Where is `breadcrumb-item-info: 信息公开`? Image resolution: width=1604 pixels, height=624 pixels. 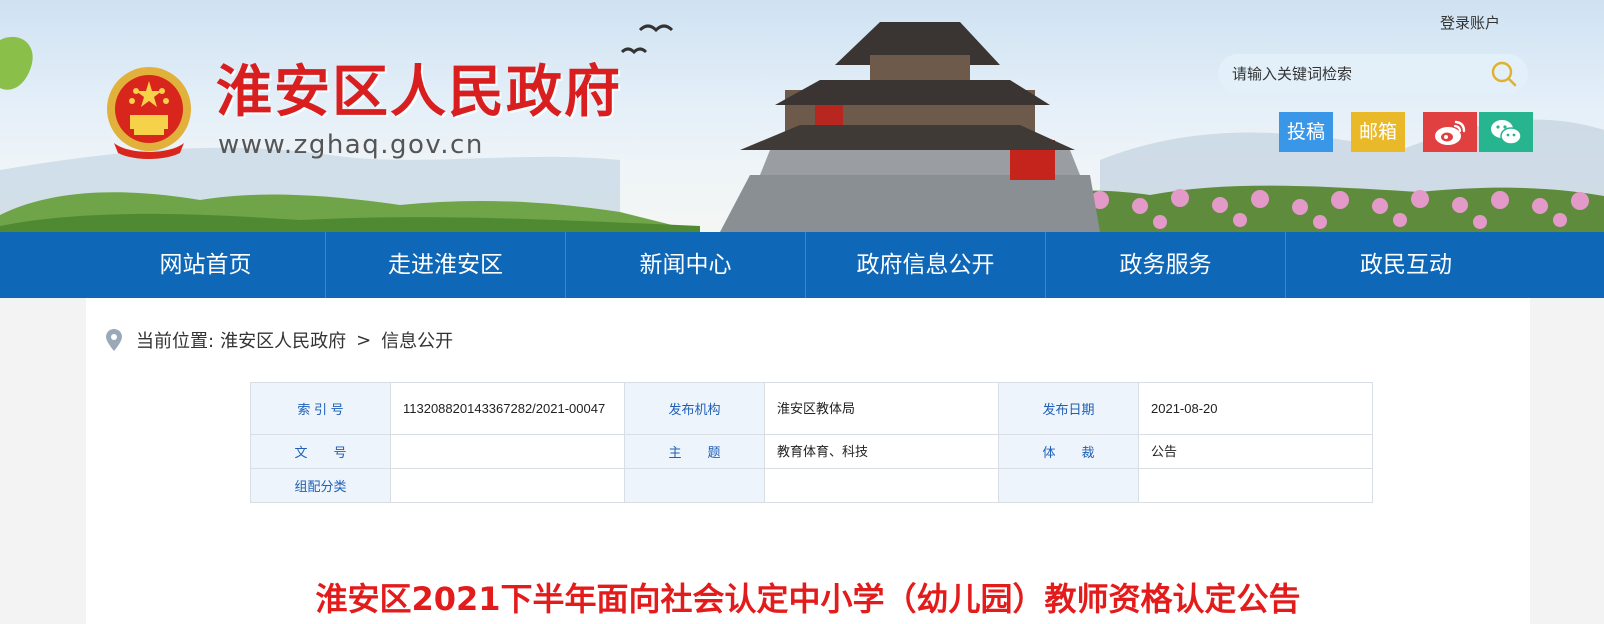 breadcrumb-item-info: 信息公开 is located at coordinates (417, 340).